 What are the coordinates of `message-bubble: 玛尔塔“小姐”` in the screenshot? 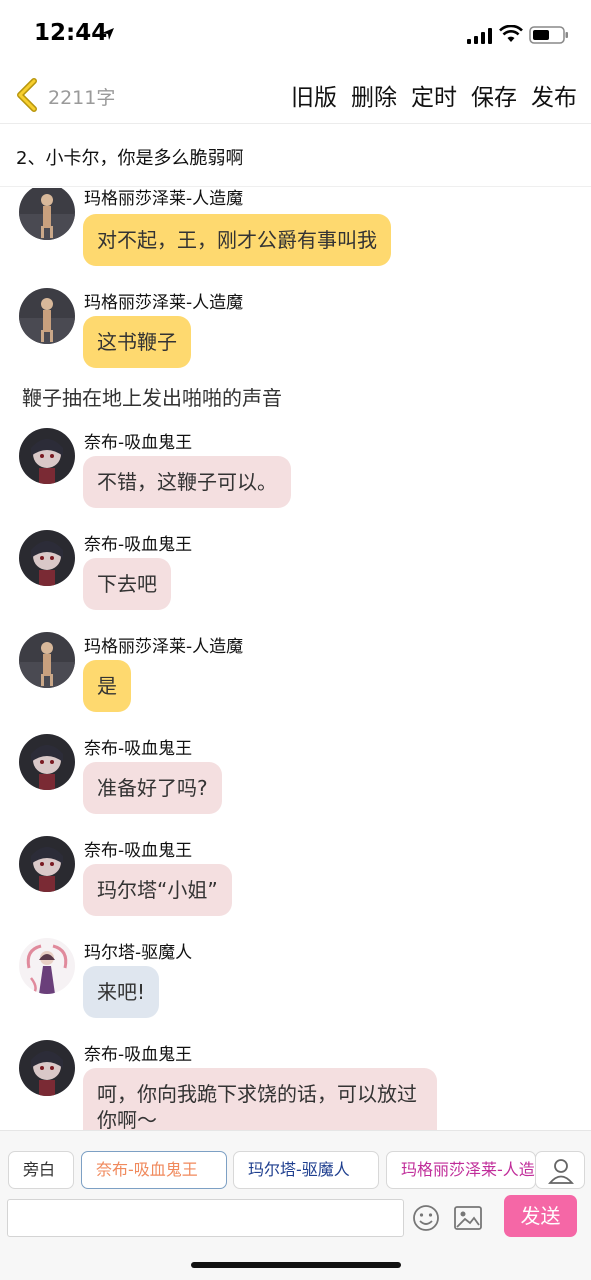 It's located at (157, 890).